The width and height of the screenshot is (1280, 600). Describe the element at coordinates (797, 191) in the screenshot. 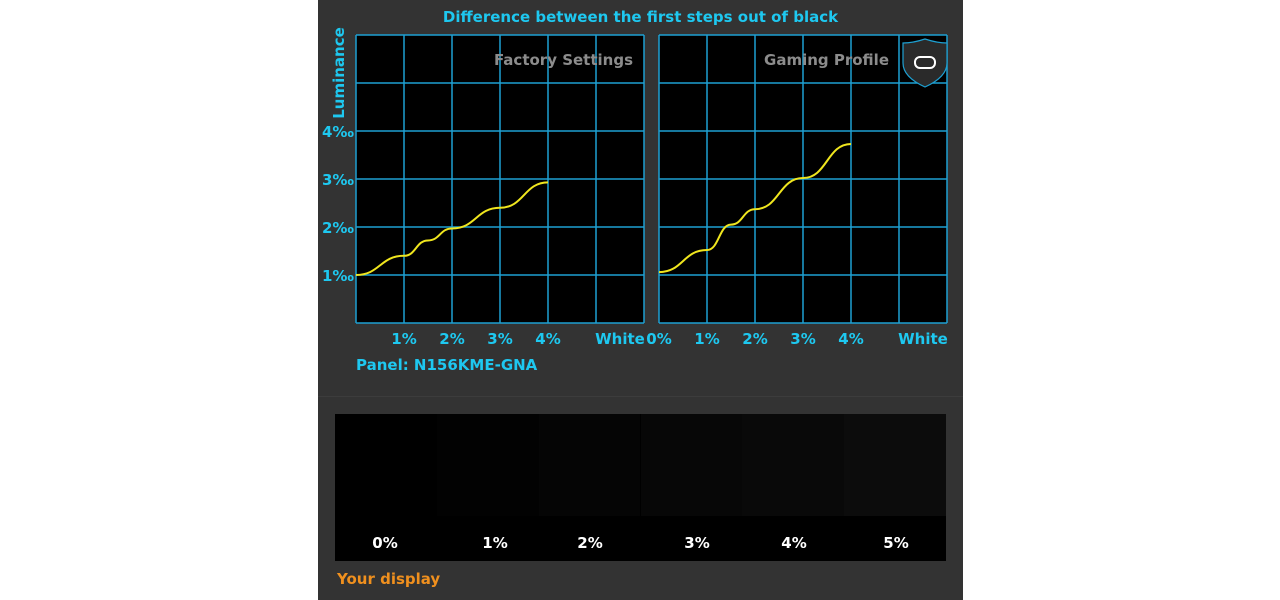

I see `plot-2: Gaming Profile 0% 1% 2% 3% 4% White` at that location.